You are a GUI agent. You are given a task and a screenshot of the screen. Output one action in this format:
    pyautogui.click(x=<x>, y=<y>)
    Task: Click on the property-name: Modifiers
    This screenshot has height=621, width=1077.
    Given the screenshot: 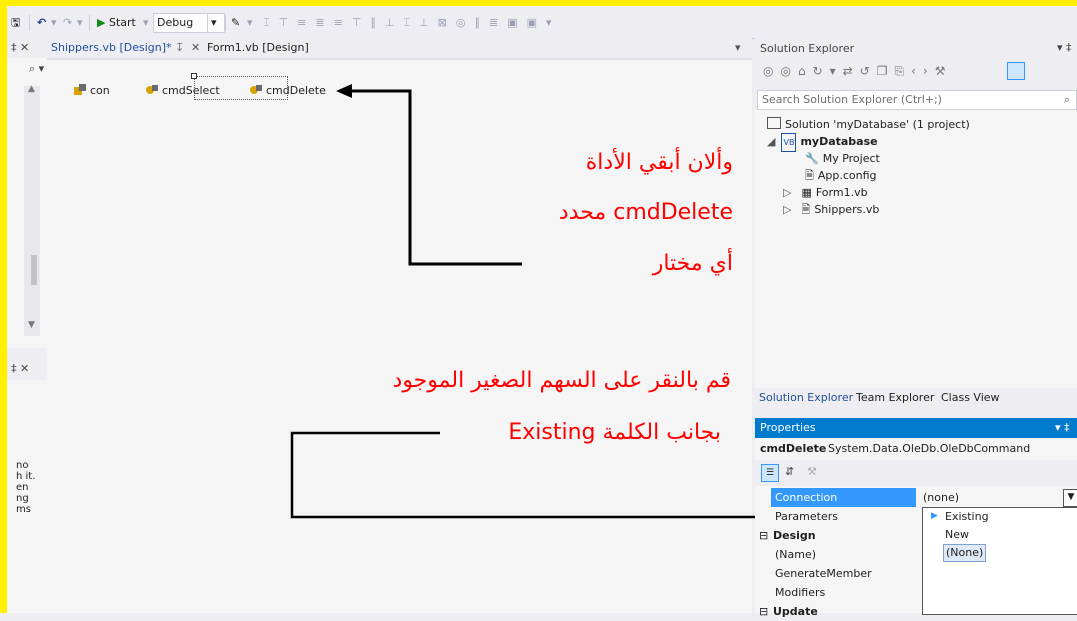 What is the action you would take?
    pyautogui.click(x=800, y=592)
    